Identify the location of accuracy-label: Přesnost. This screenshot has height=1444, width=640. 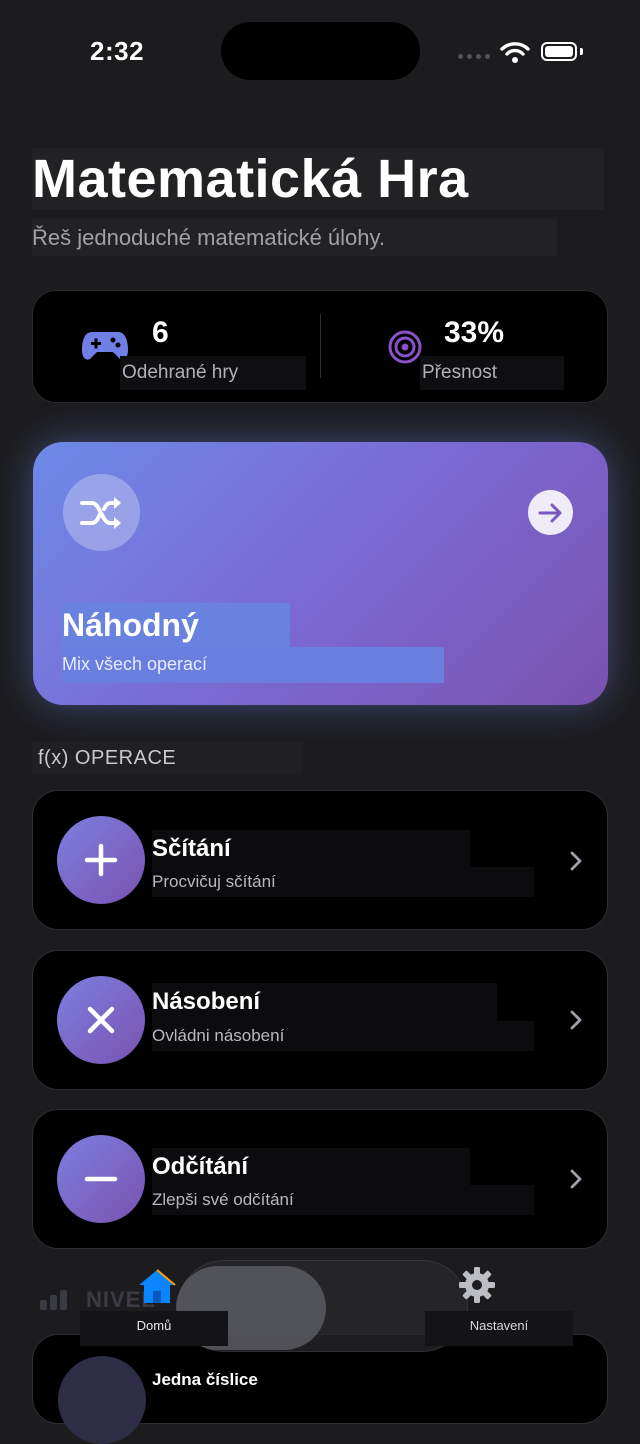
(492, 373).